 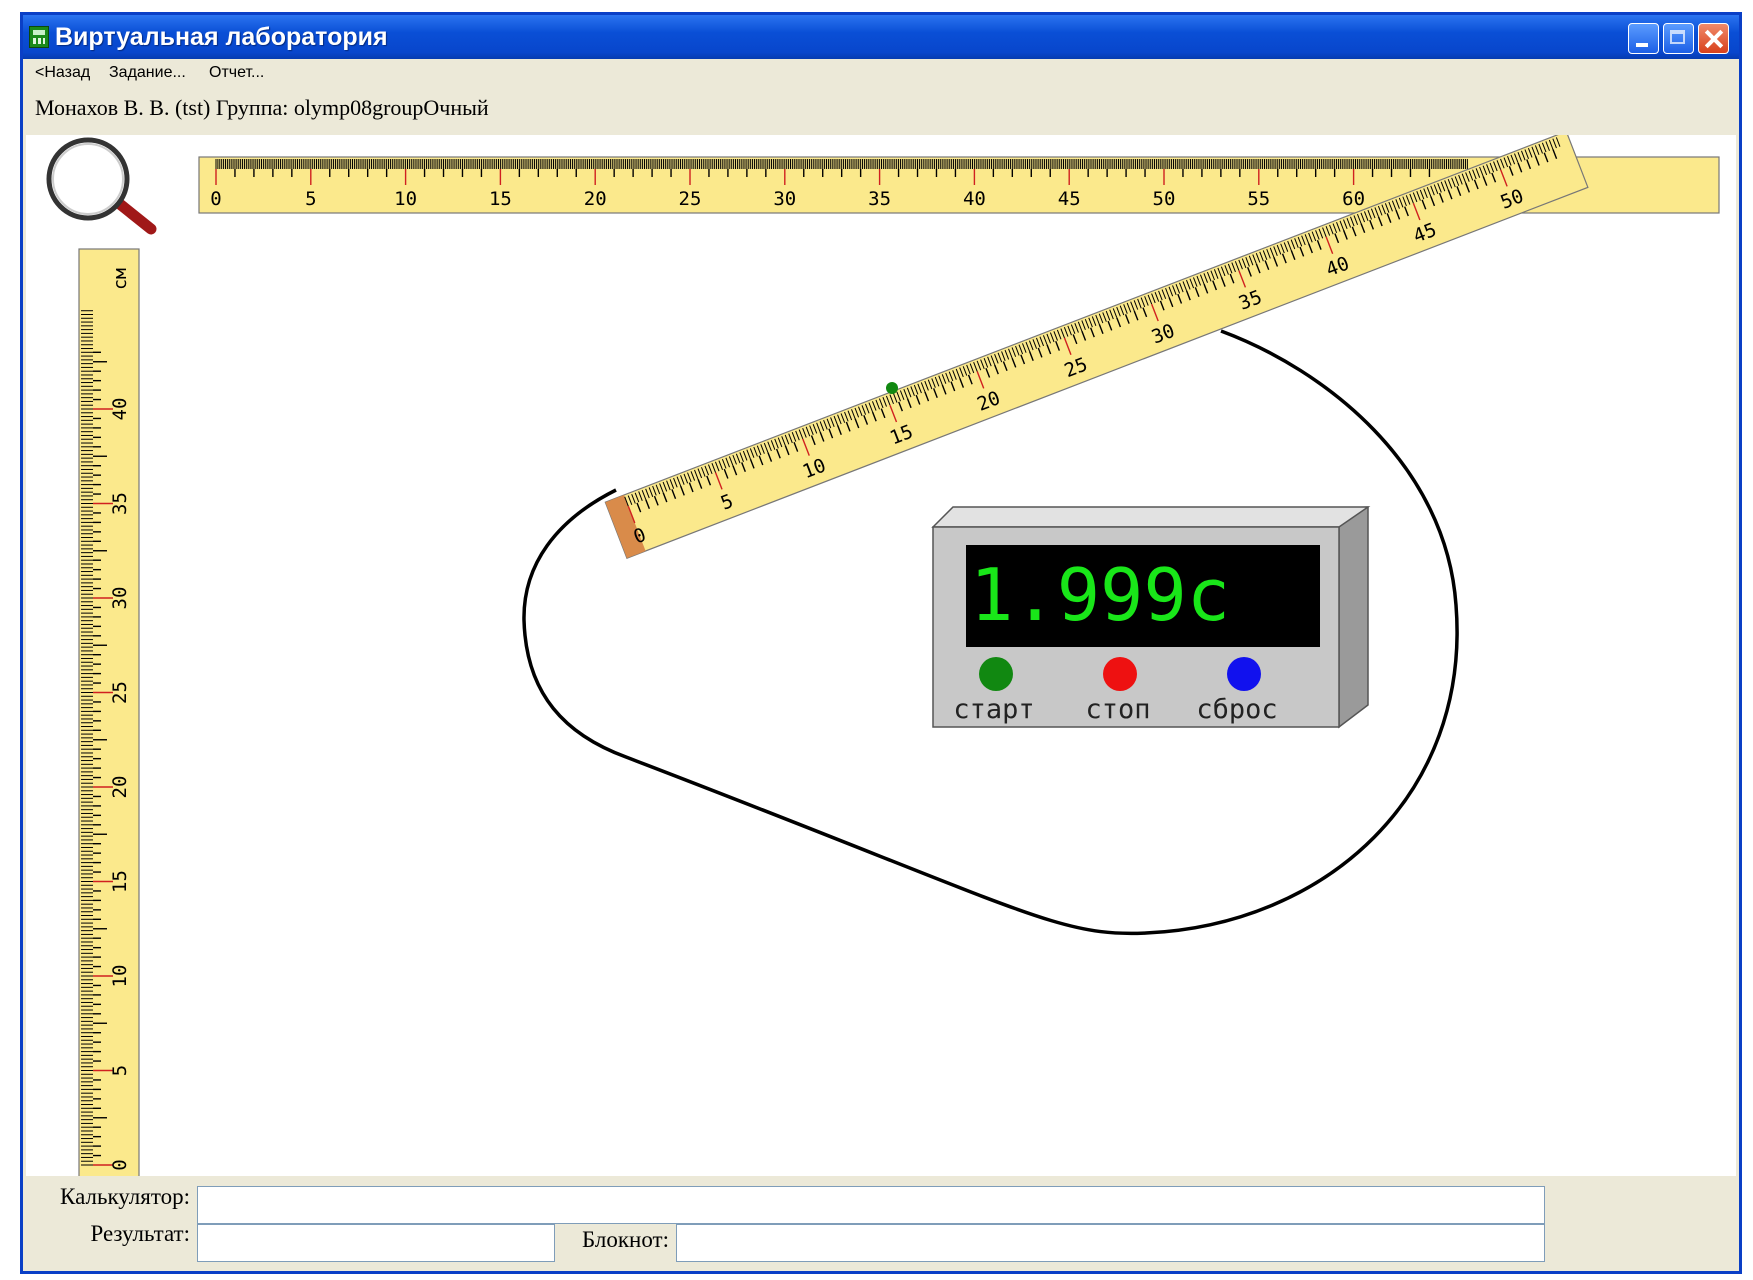 I want to click on stopwatch-top, so click(x=1151, y=517).